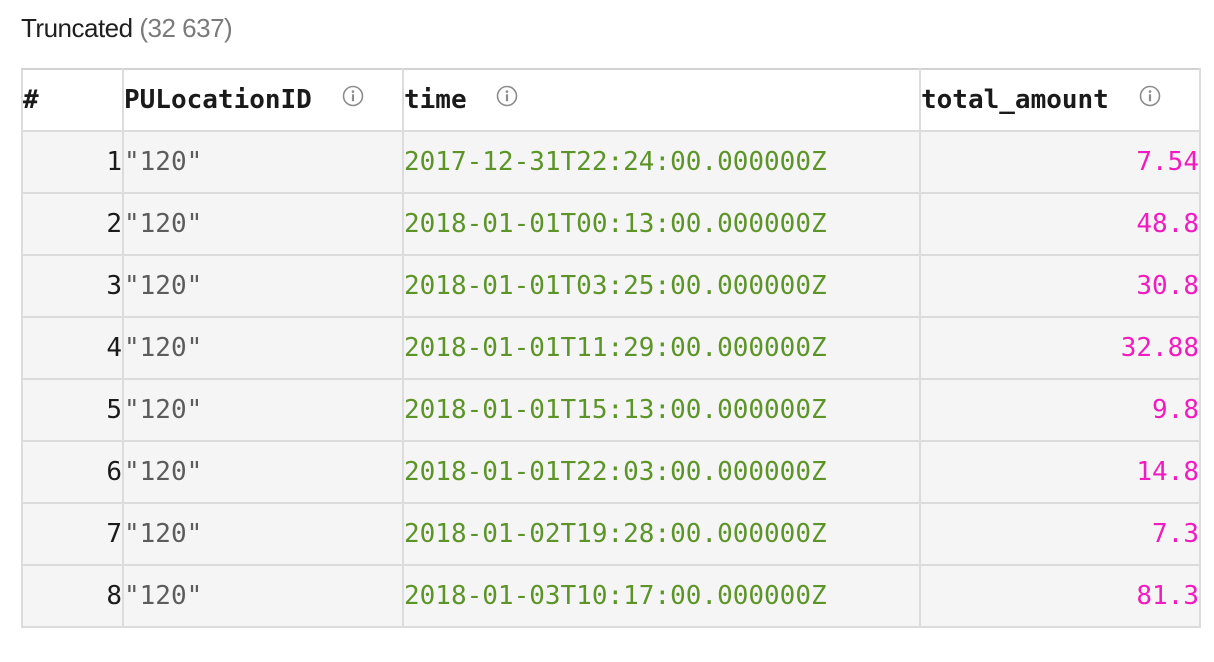 The image size is (1214, 662). What do you see at coordinates (1060, 224) in the screenshot?
I see `total-amount-cell: 48.8` at bounding box center [1060, 224].